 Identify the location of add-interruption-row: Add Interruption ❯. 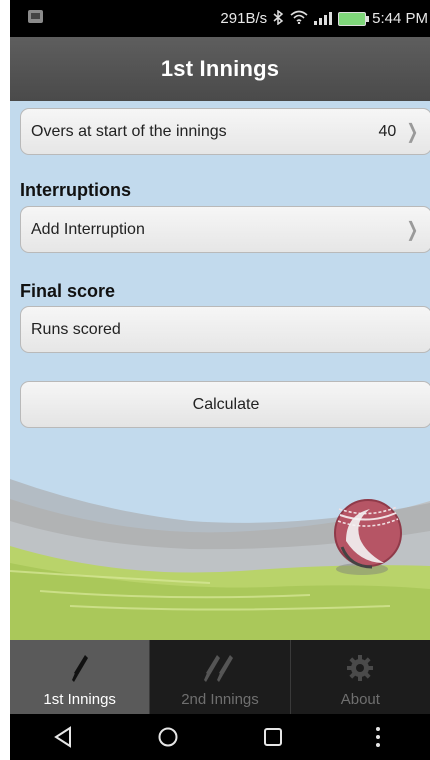
(225, 229).